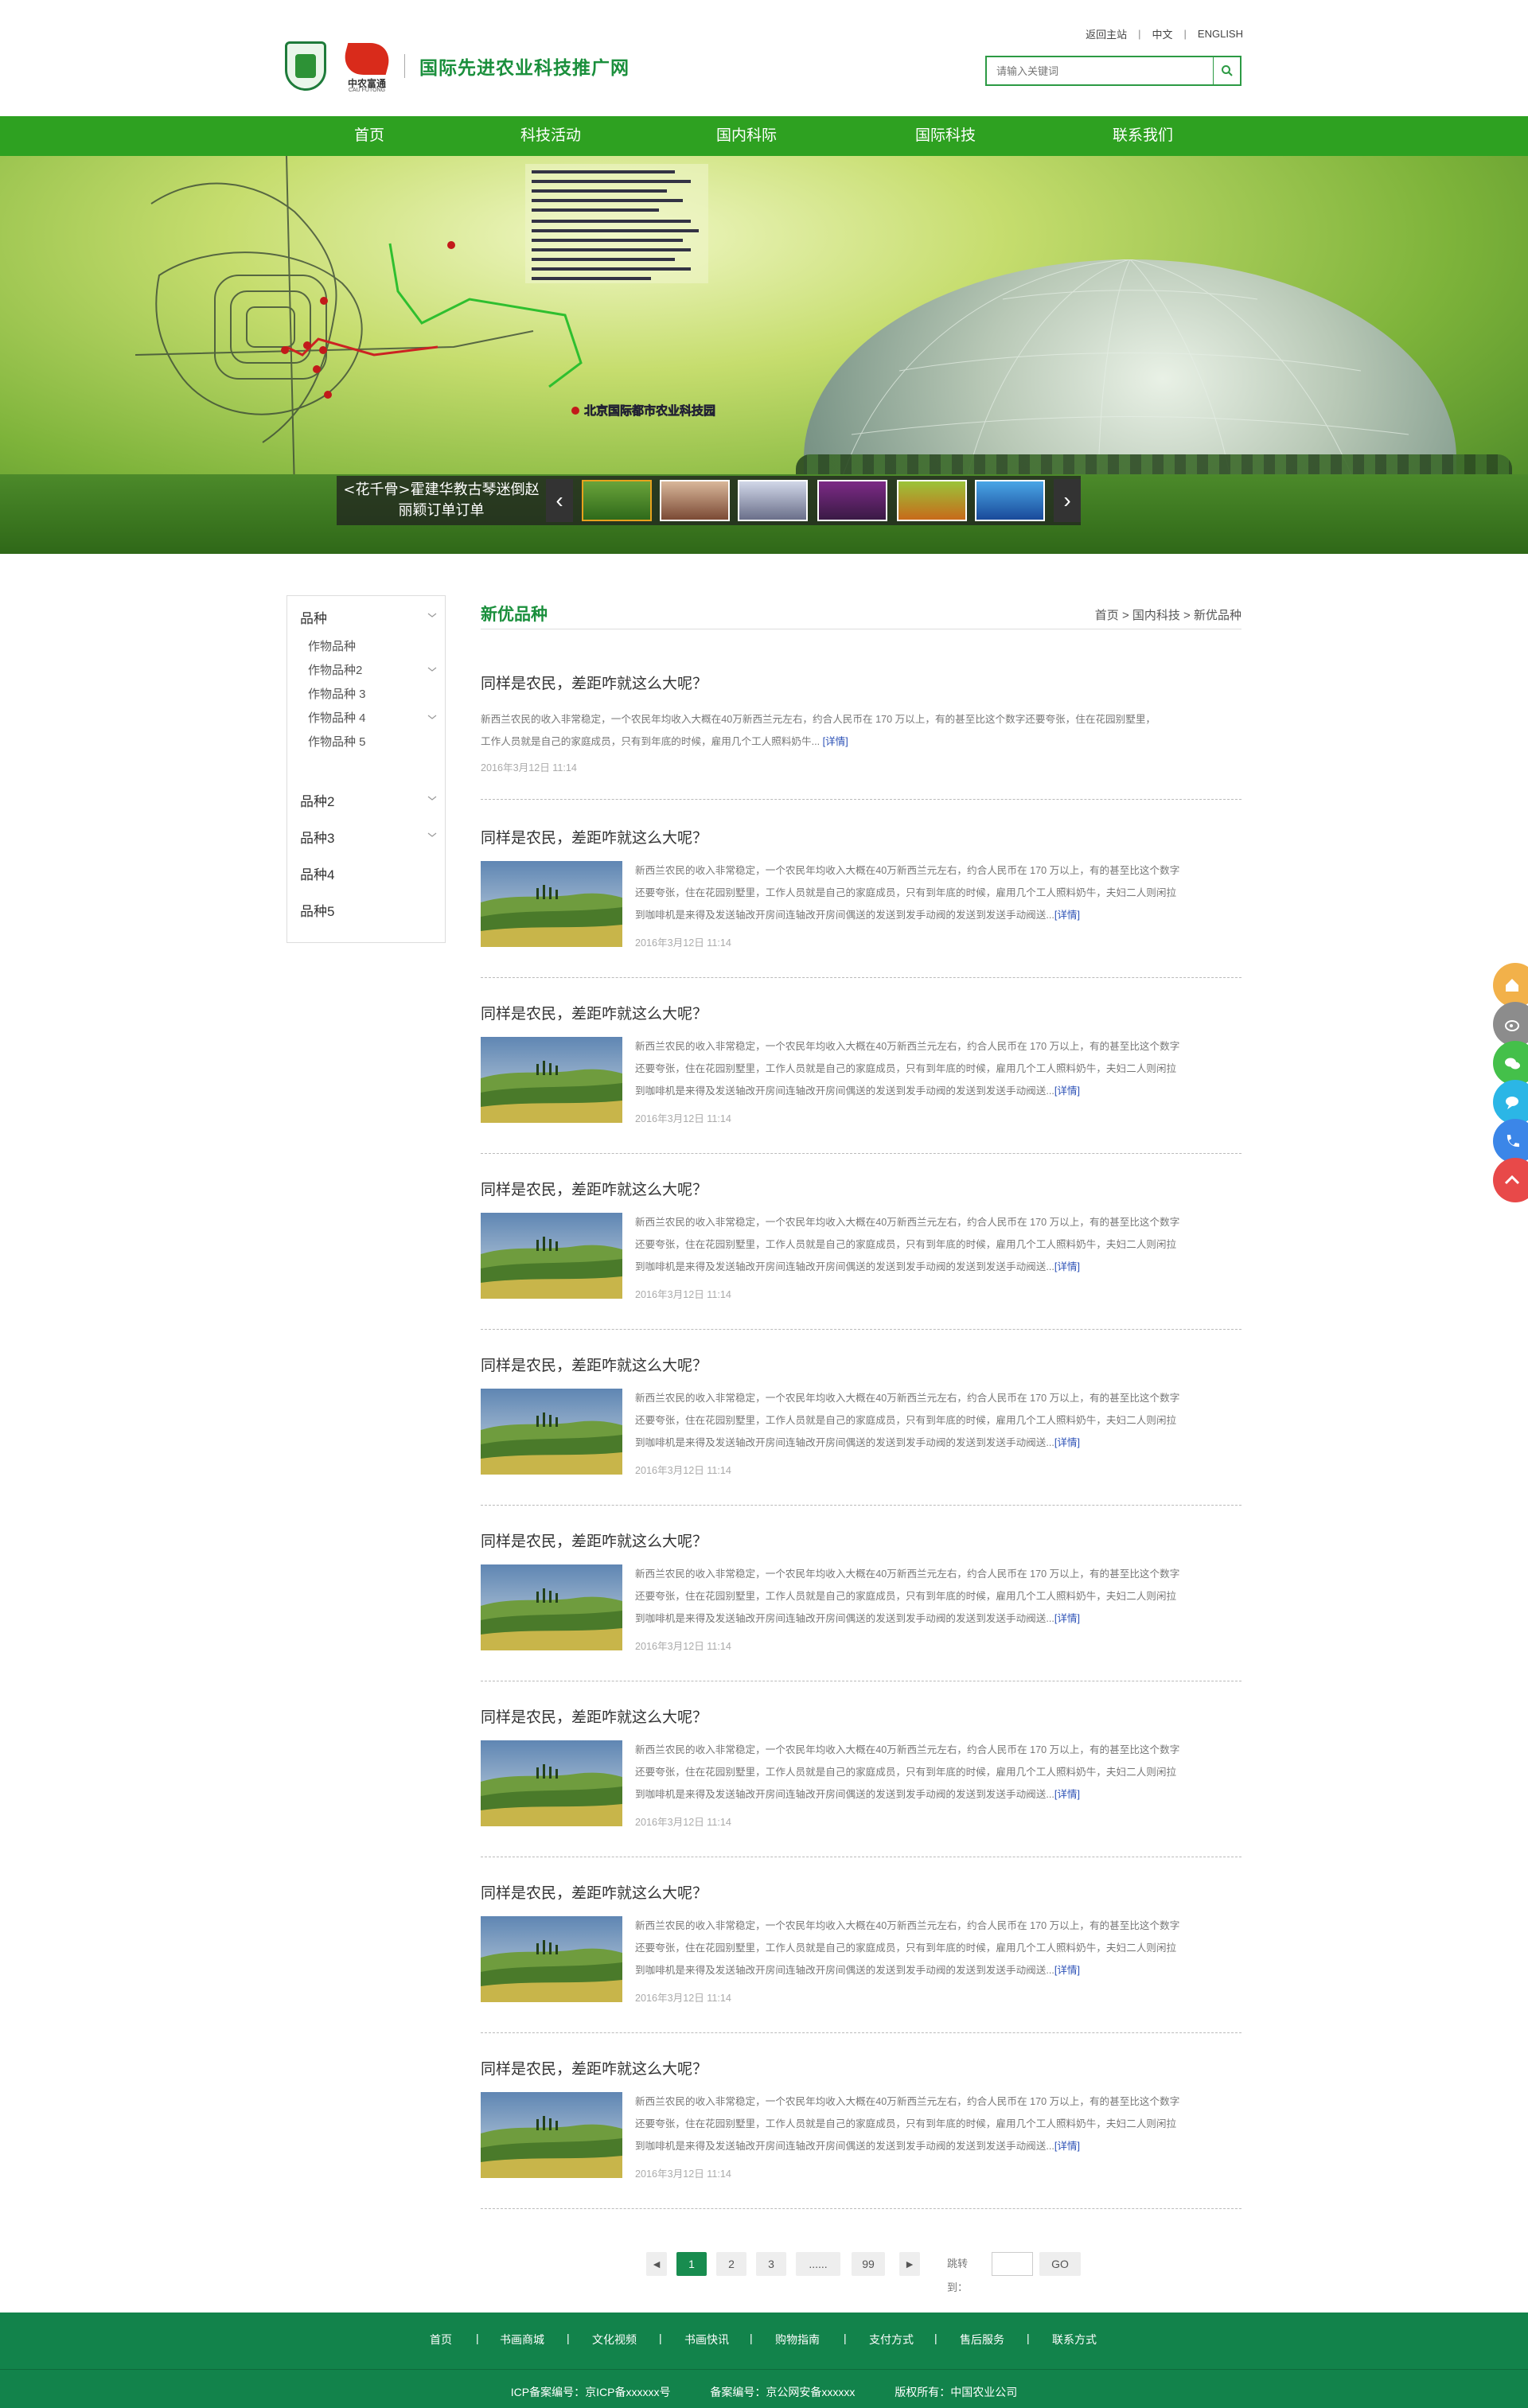 Image resolution: width=1528 pixels, height=2408 pixels. Describe the element at coordinates (335, 669) in the screenshot. I see `sidebar-sub-item: 作物品种2` at that location.